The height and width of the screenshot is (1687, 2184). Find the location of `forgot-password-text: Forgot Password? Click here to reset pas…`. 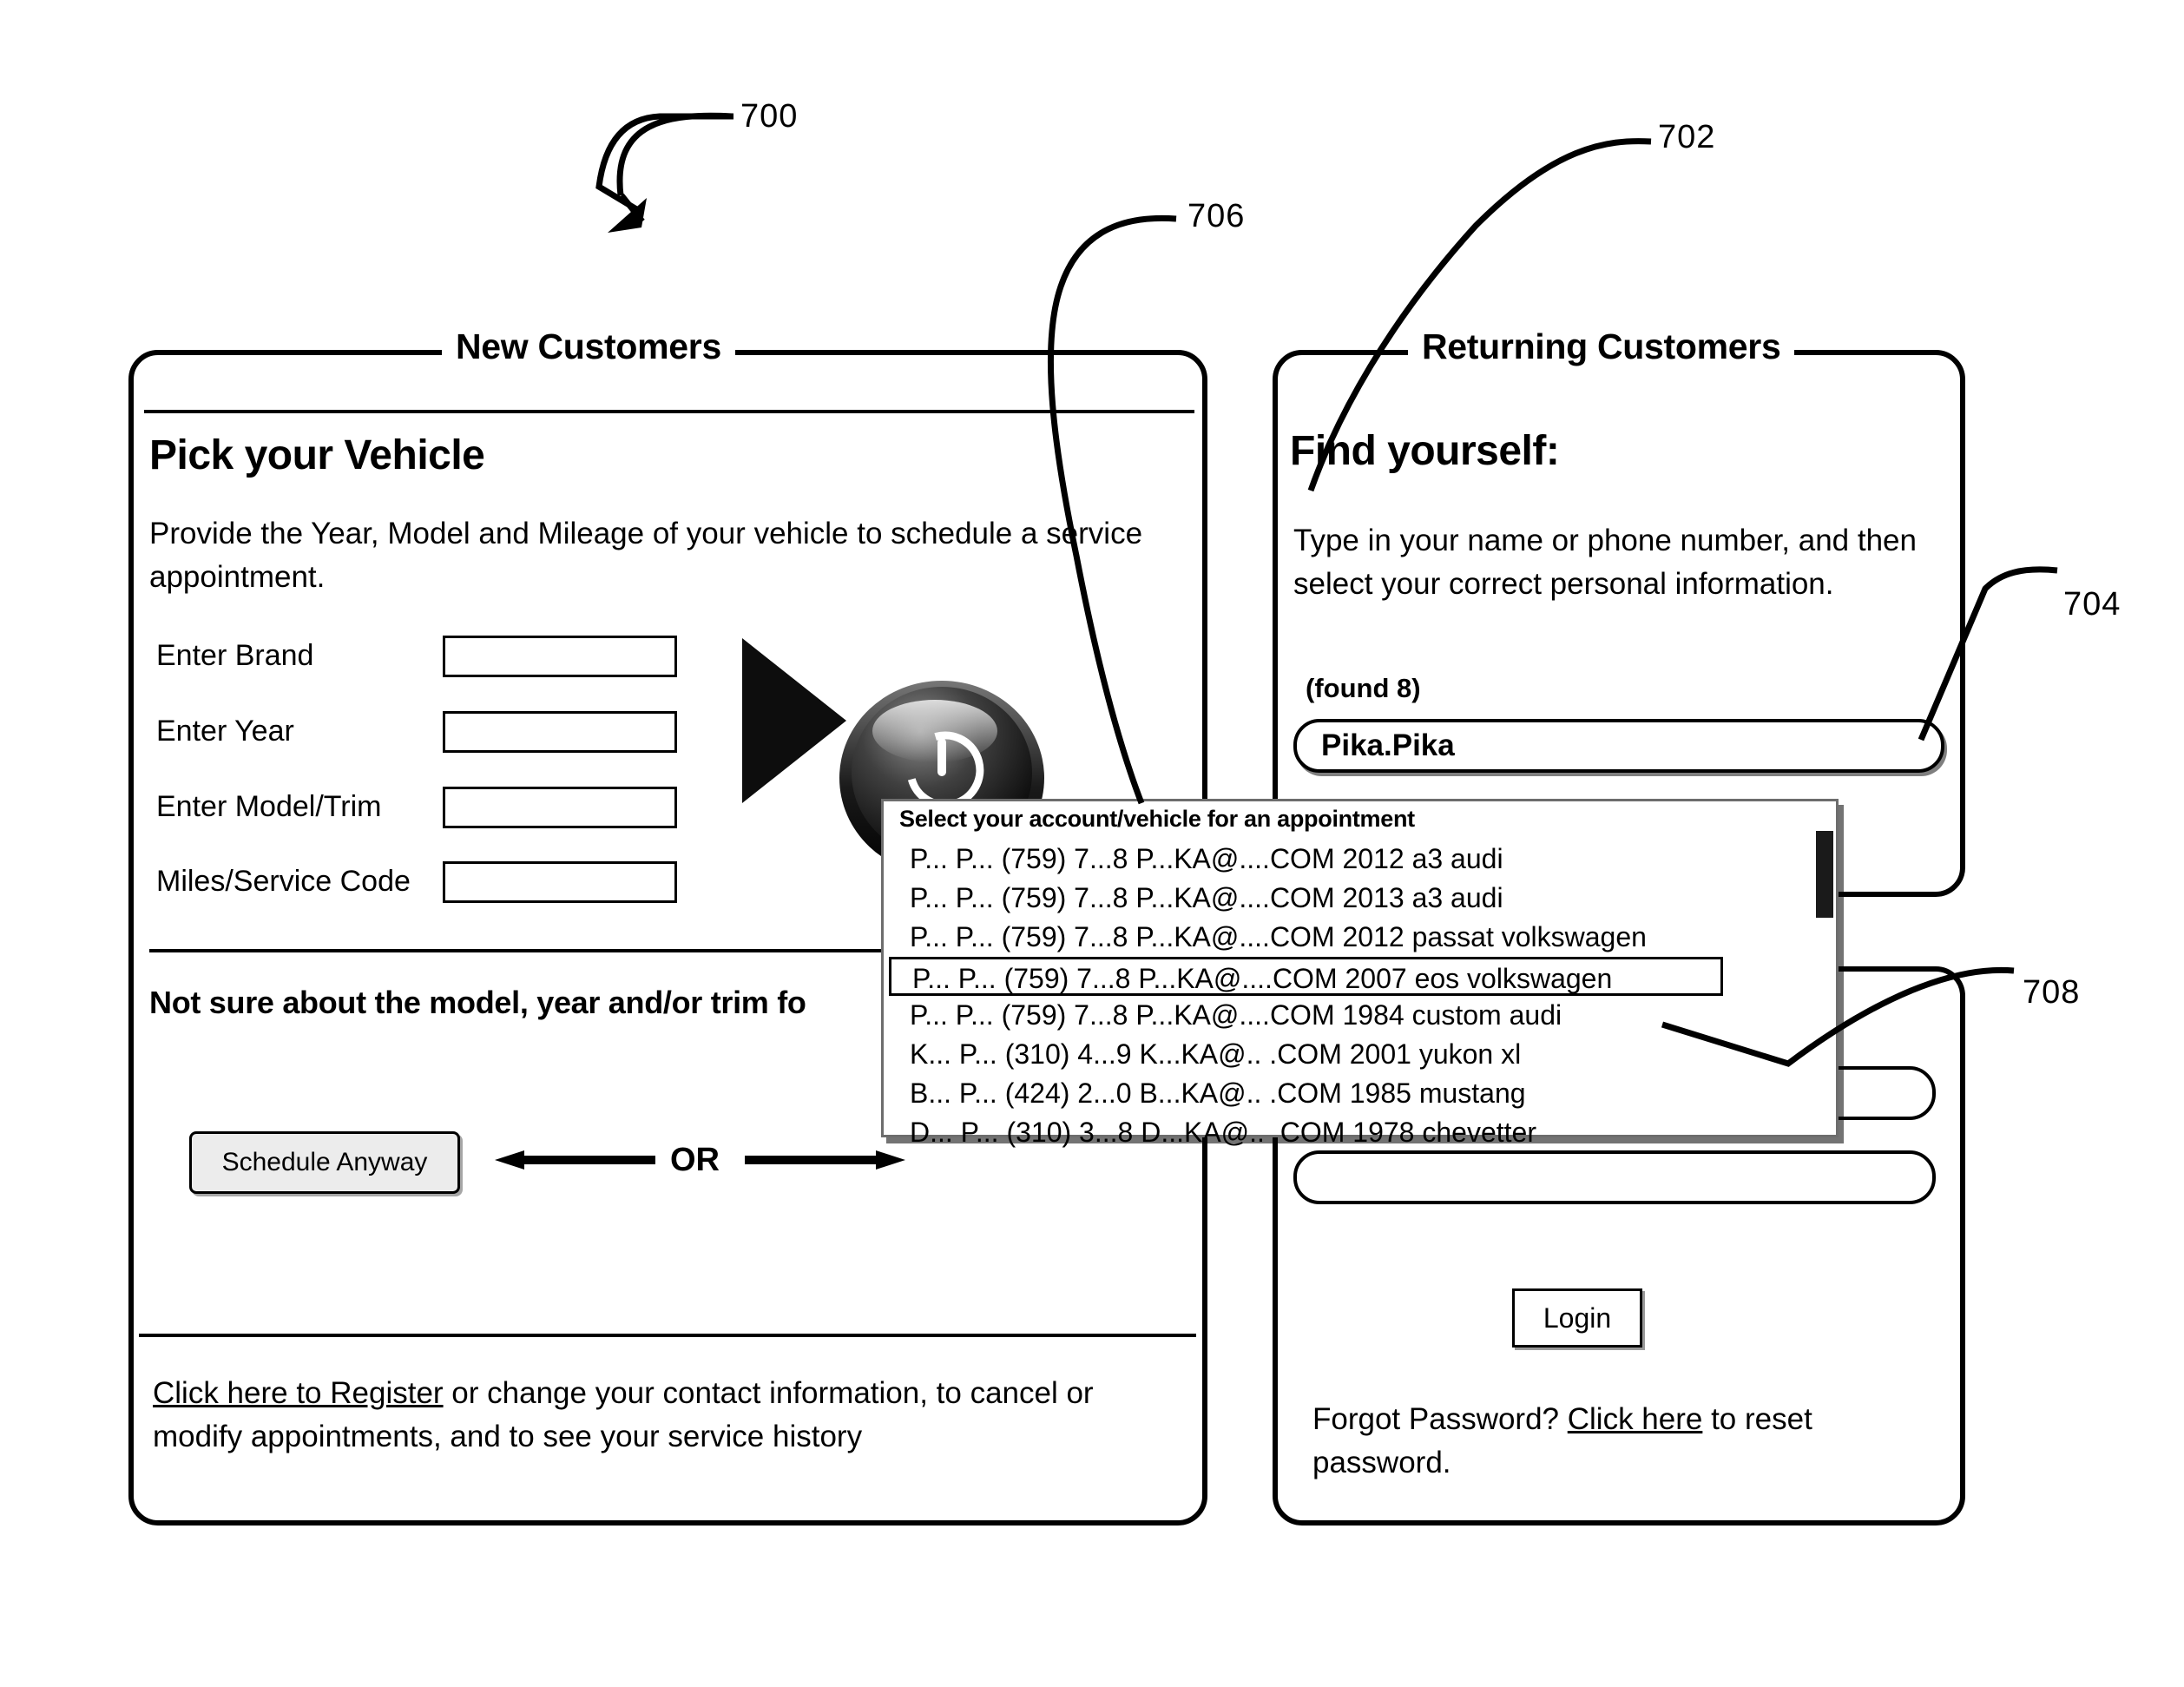

forgot-password-text: Forgot Password? Click here to reset pas… is located at coordinates (1624, 1441).